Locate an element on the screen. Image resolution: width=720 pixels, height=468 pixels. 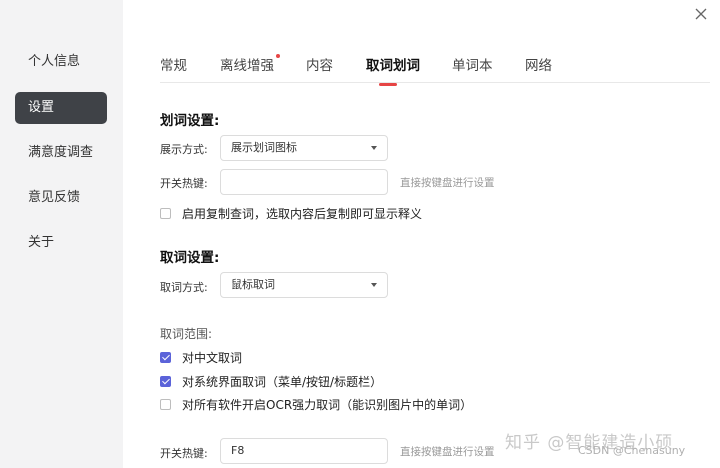
capture-option-chinese: 对中文取词 is located at coordinates (201, 357).